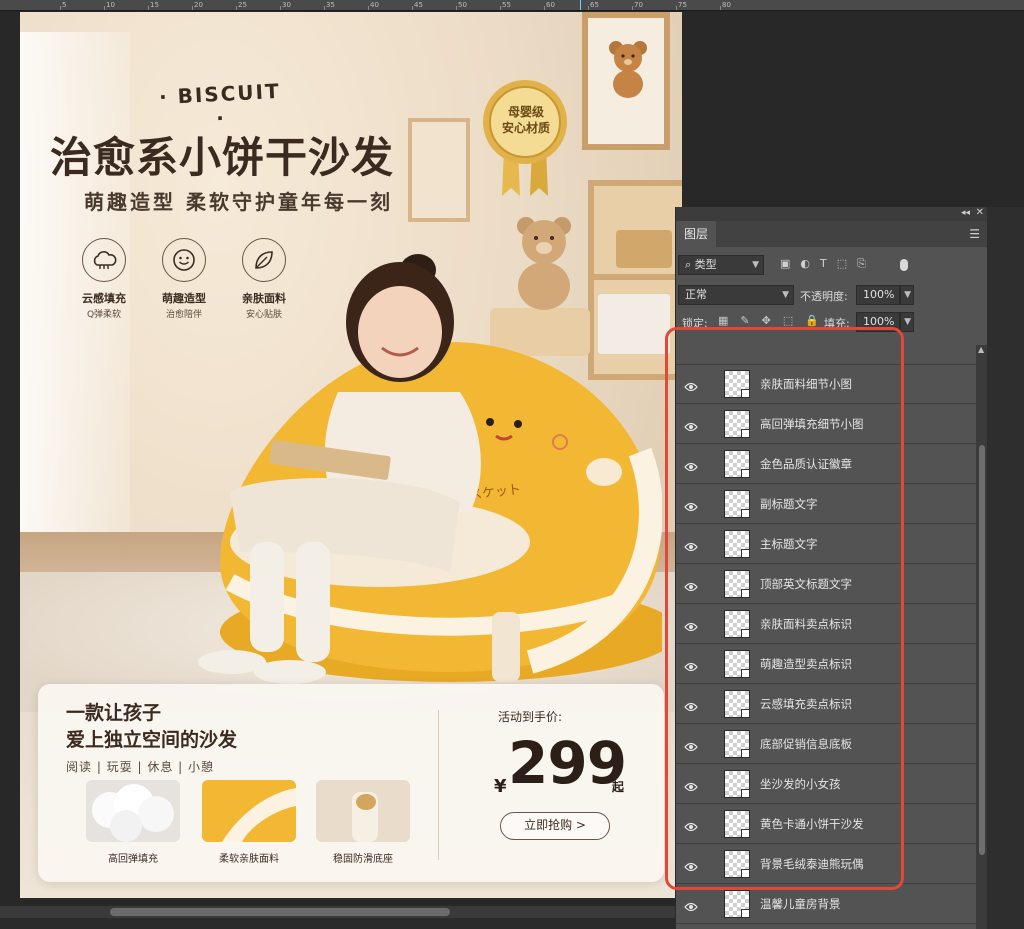 The height and width of the screenshot is (929, 1024). Describe the element at coordinates (750, 320) in the screenshot. I see `lock-brush-icon: ✎` at that location.